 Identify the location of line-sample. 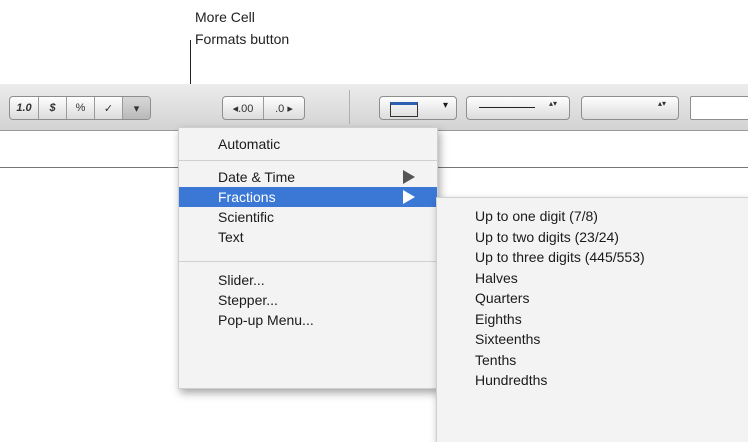
(507, 107).